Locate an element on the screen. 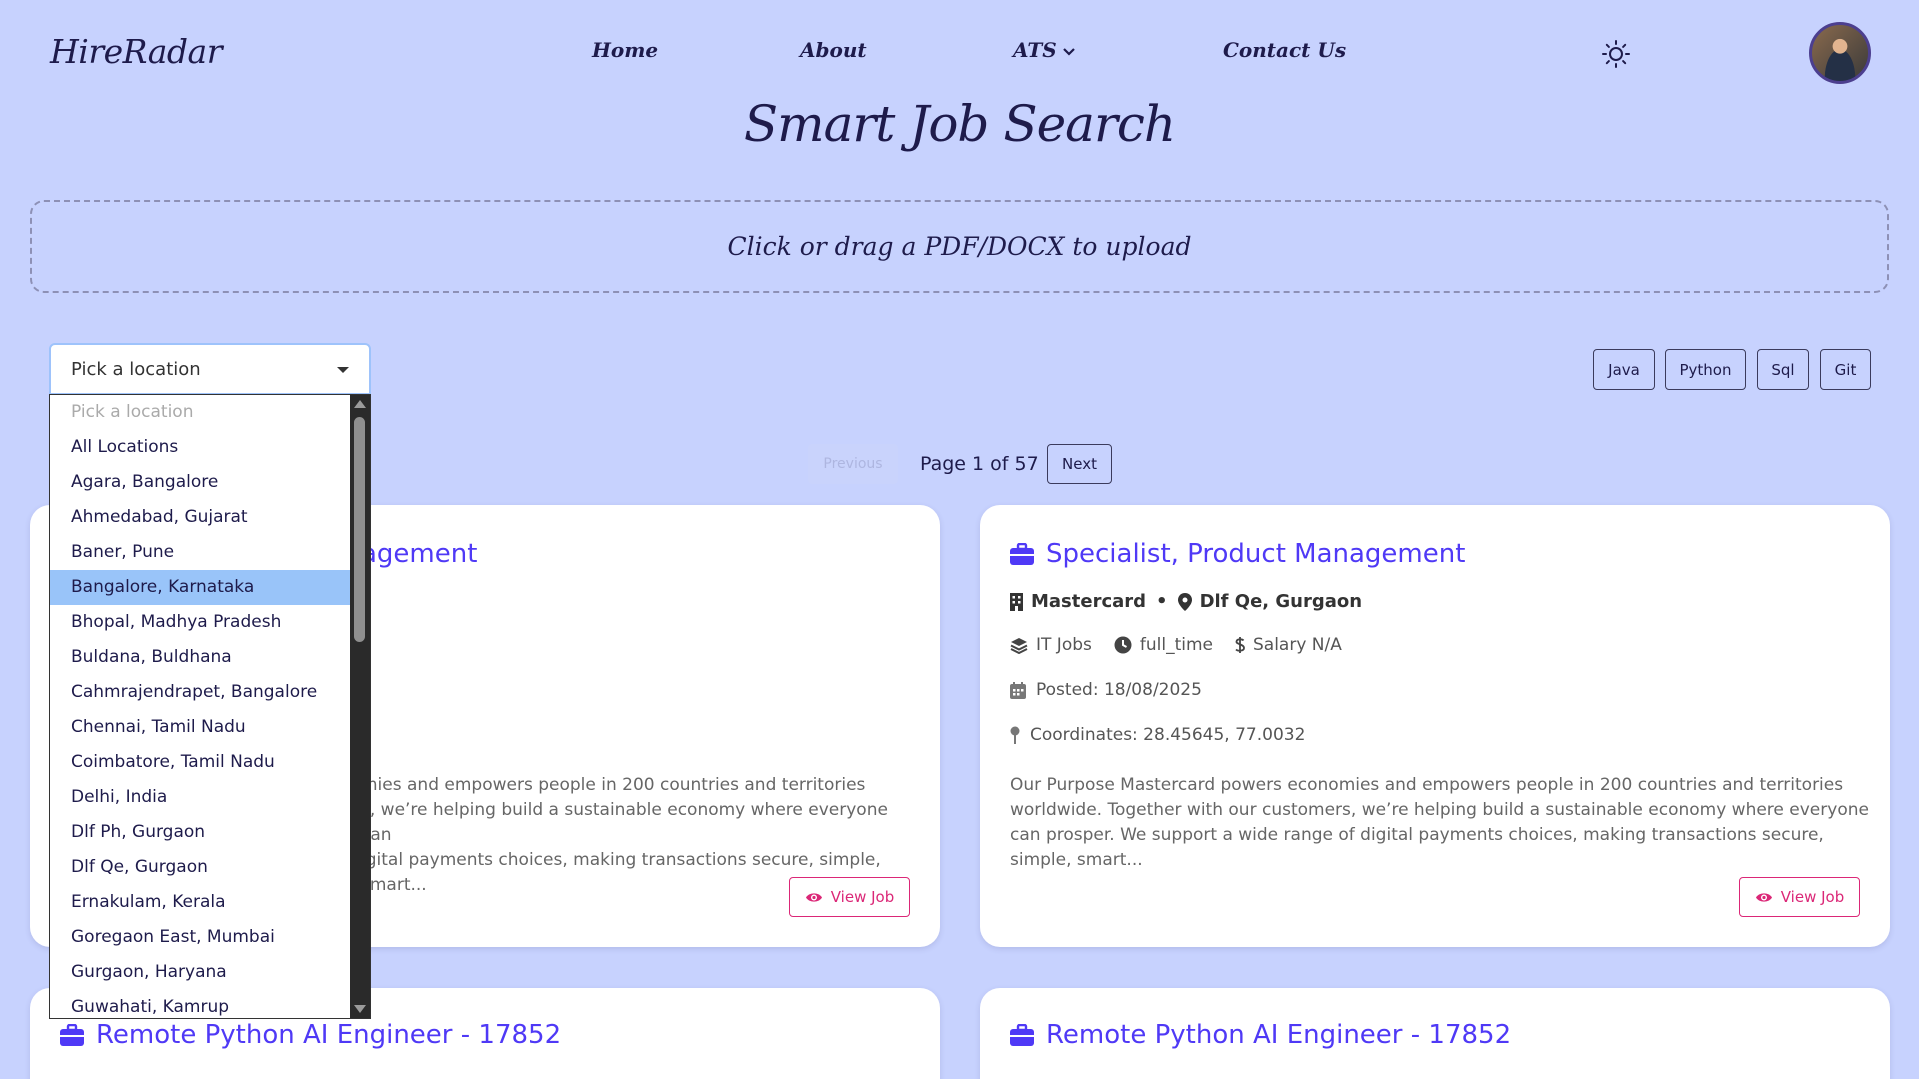 The width and height of the screenshot is (1919, 1079). job-title-text: Specialist, Product Management is located at coordinates (1256, 554).